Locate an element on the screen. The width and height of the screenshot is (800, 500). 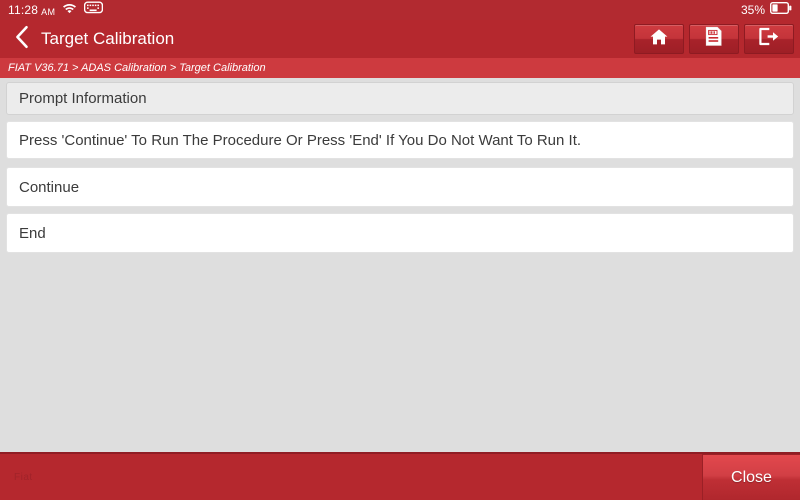
clock-time: 11:28 is located at coordinates (23, 10).